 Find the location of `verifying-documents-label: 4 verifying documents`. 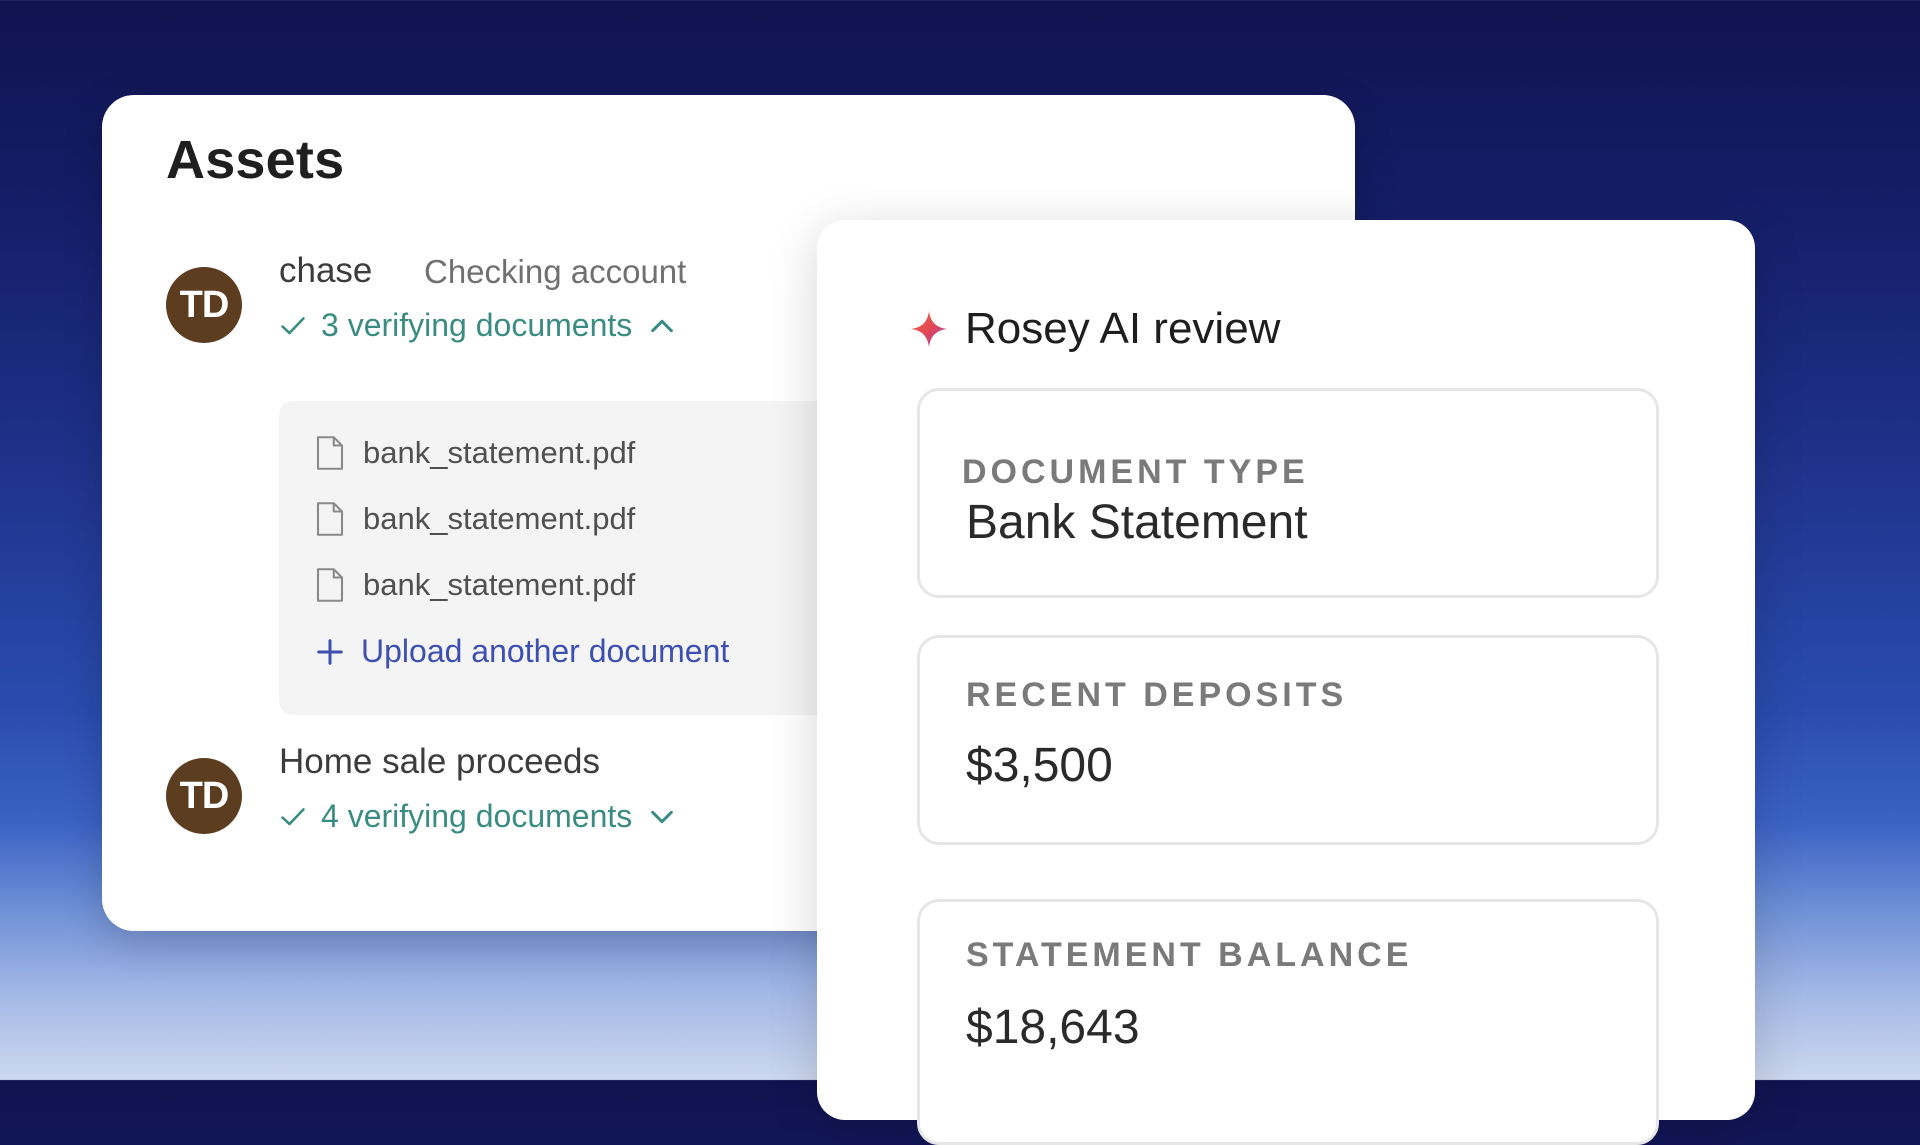

verifying-documents-label: 4 verifying documents is located at coordinates (477, 816).